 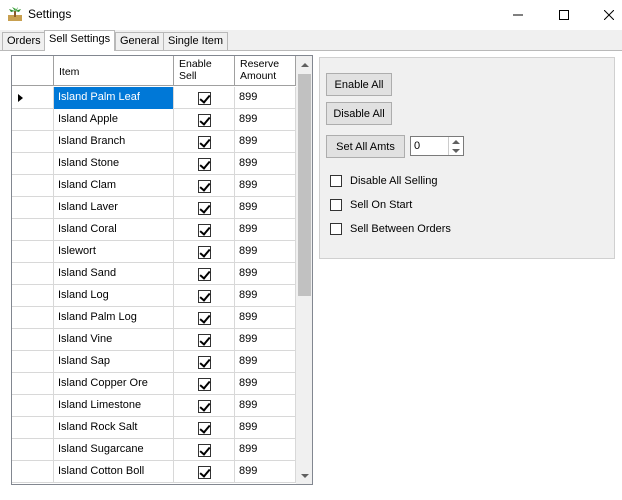 What do you see at coordinates (114, 208) in the screenshot?
I see `item-name-cell: Island Laver` at bounding box center [114, 208].